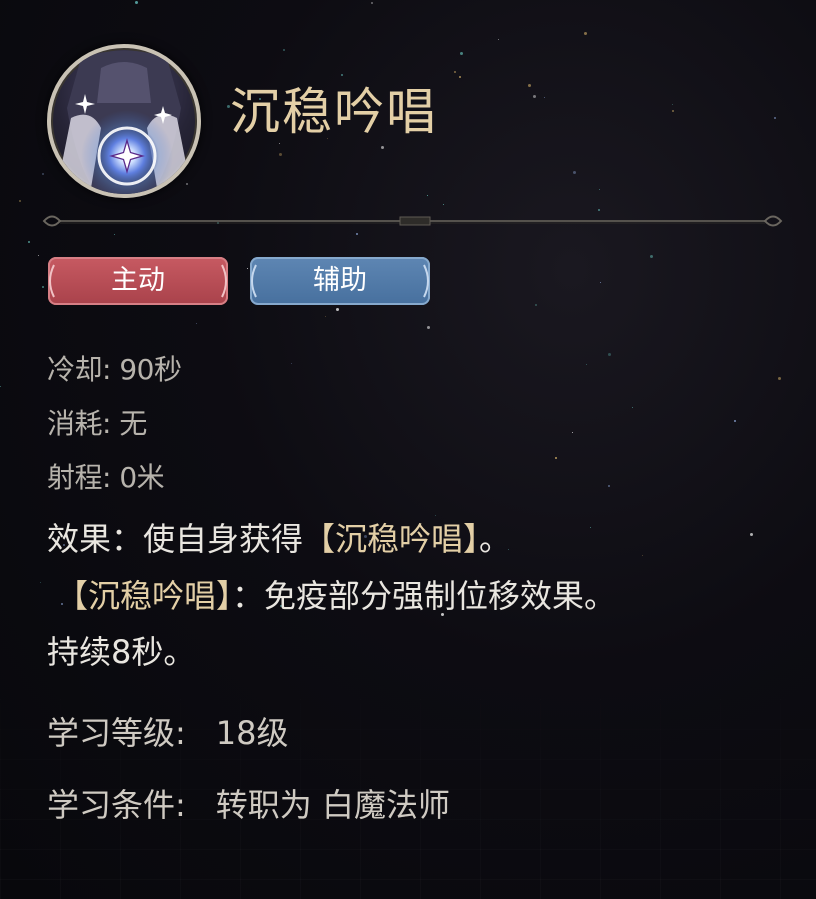 Image resolution: width=816 pixels, height=899 pixels. Describe the element at coordinates (252, 733) in the screenshot. I see `learn-level-value: 18级` at that location.